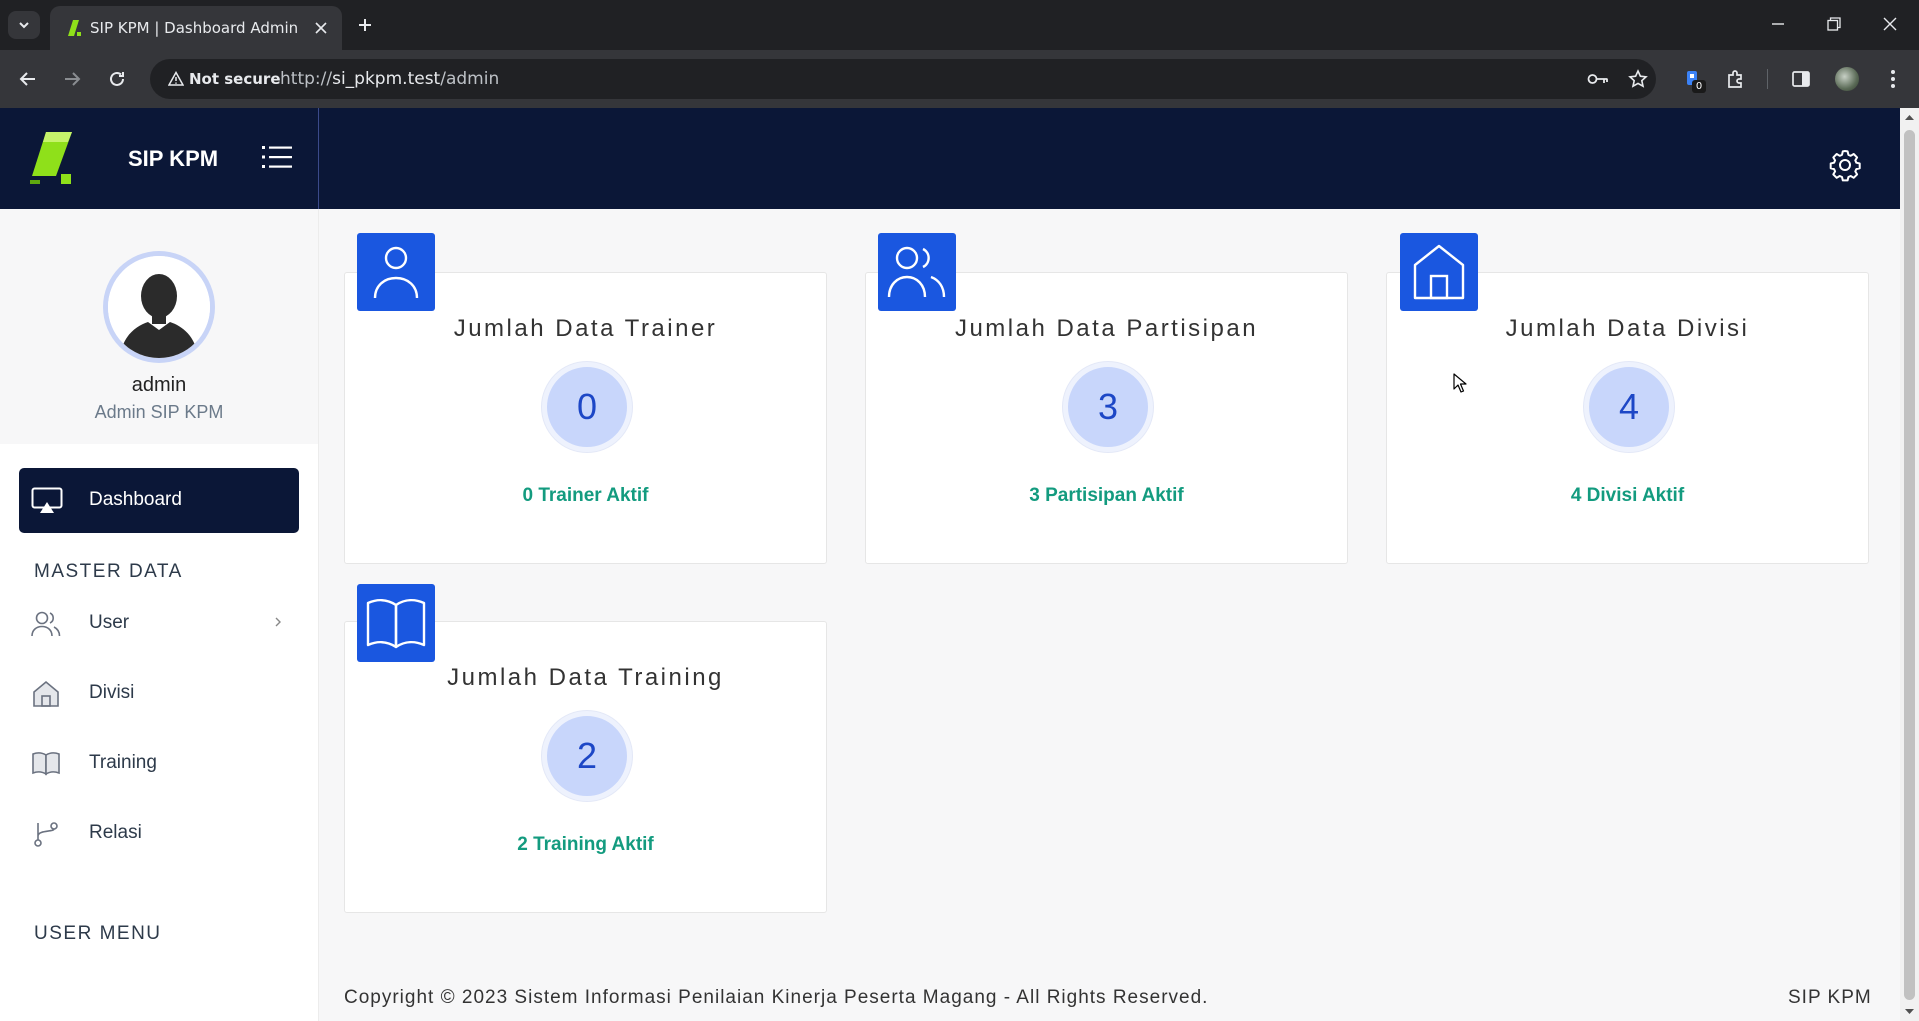 The image size is (1919, 1021). I want to click on card-trainer: Jumlah Data Trainer 0 0 Trainer Aktif, so click(585, 418).